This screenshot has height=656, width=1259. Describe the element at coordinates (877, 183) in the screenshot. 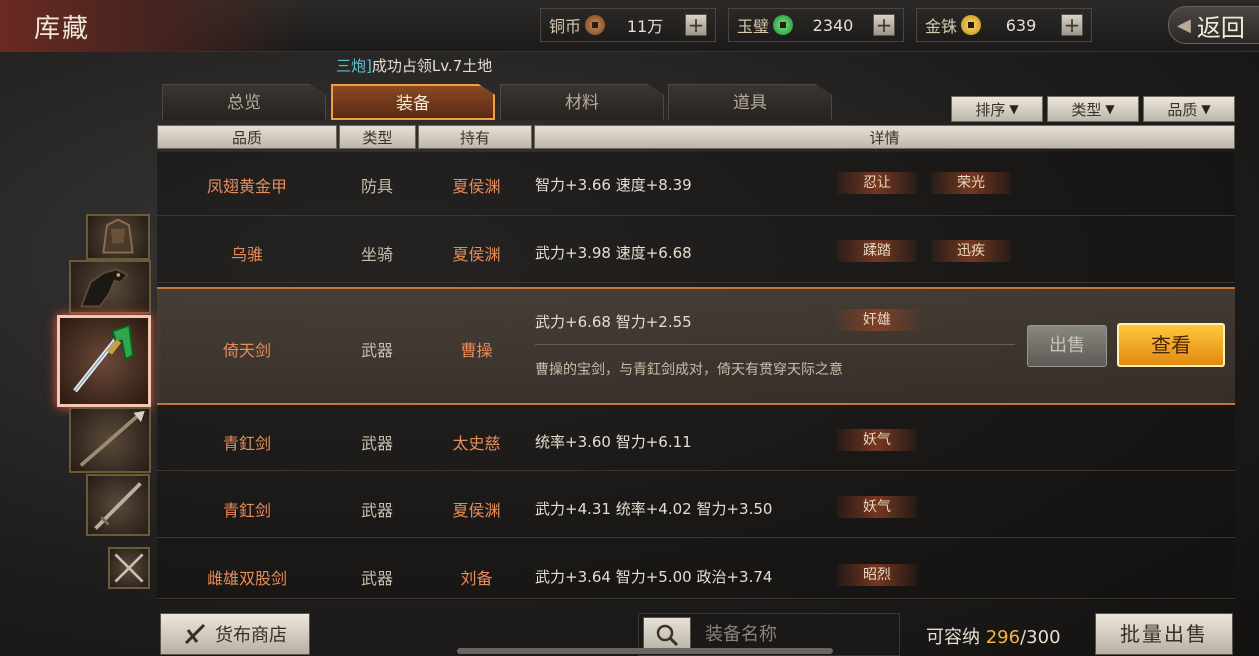

I see `item-trait-tag: 忍让` at that location.